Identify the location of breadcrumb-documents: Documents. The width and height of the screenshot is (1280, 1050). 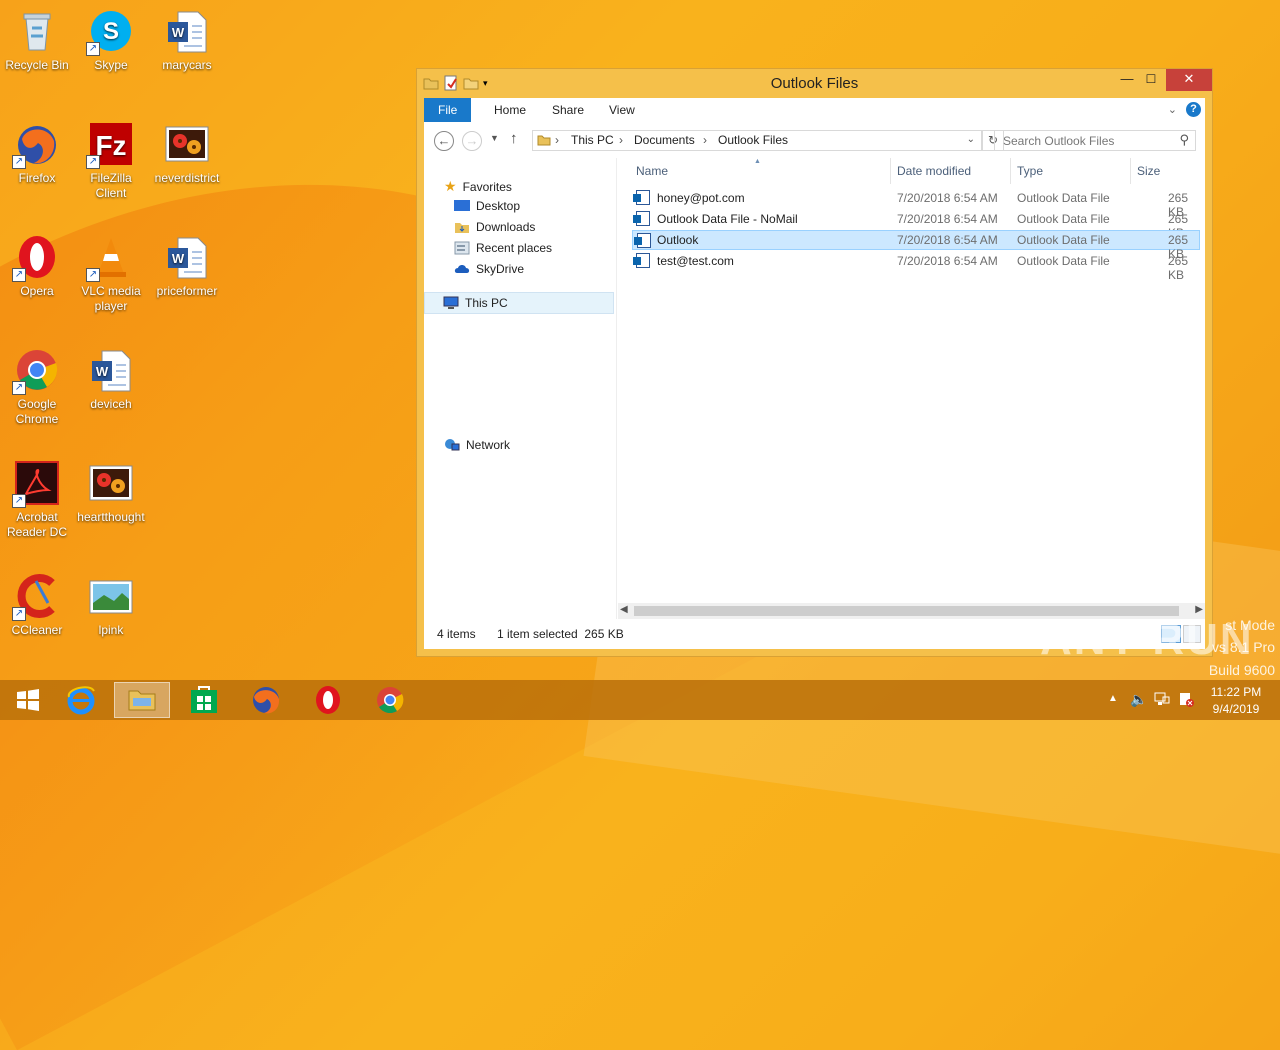
(664, 140).